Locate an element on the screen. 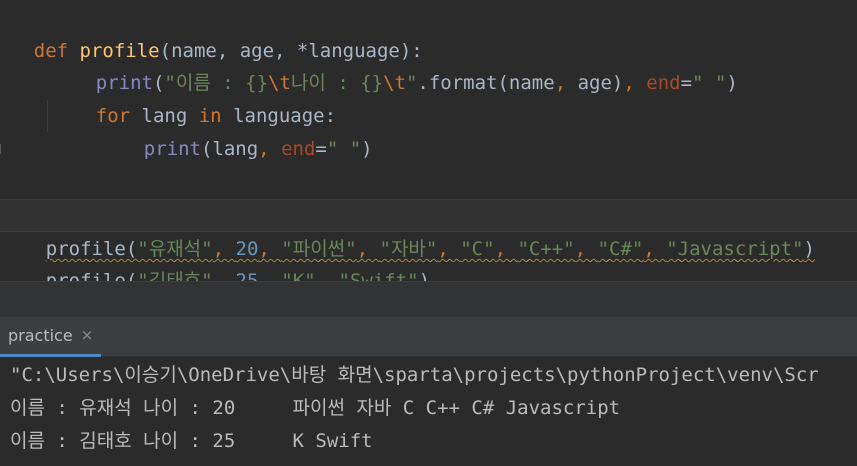  string-arg: "김태호" is located at coordinates (175, 275).